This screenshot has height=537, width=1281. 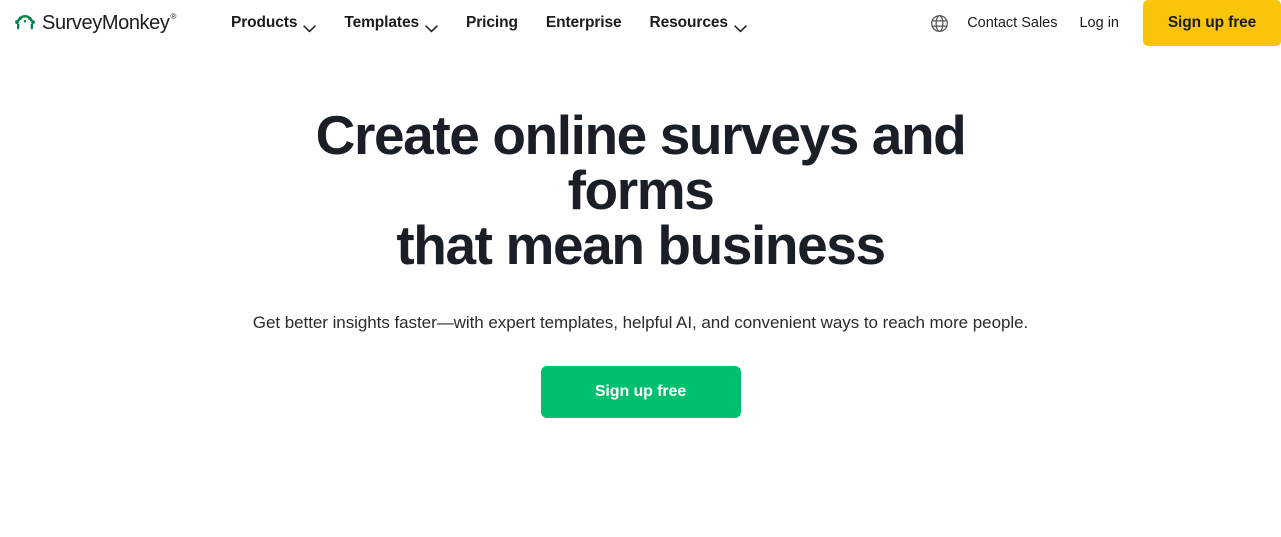 I want to click on brand-name-text: SurveyMonkey, so click(x=106, y=22).